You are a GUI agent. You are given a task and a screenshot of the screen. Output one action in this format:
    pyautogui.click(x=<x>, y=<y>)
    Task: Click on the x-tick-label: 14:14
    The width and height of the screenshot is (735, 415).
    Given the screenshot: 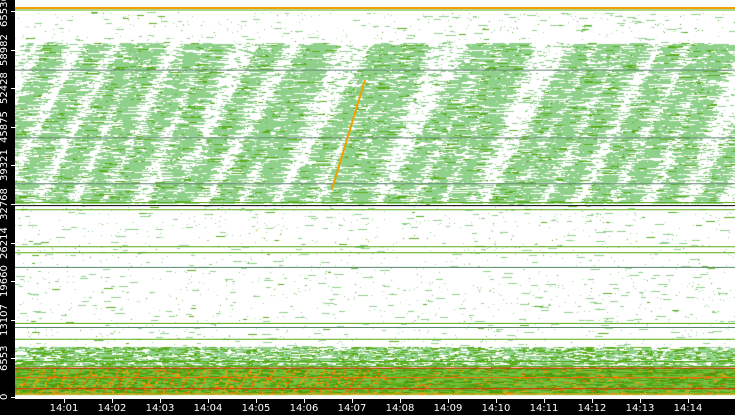 What is the action you would take?
    pyautogui.click(x=688, y=408)
    